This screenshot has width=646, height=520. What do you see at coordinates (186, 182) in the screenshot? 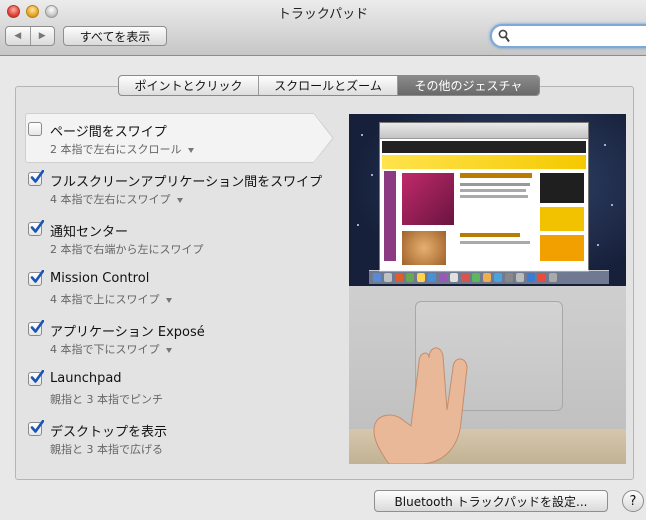
I see `option-title: フルスクリーンアプリケーション間をスワイプ` at bounding box center [186, 182].